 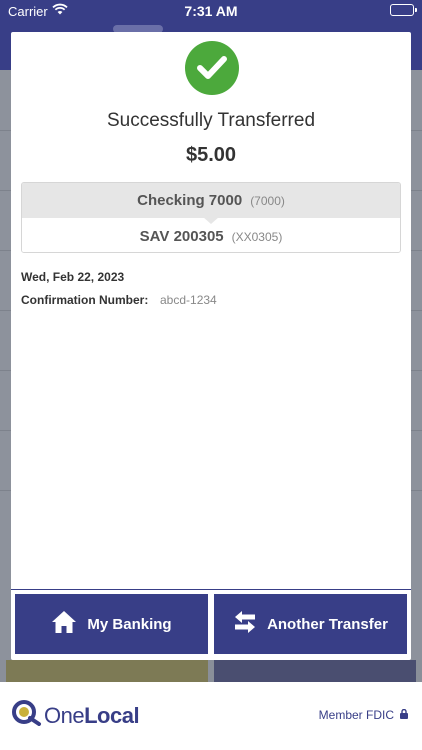 I want to click on success-title: Successfully Transferred, so click(x=211, y=120).